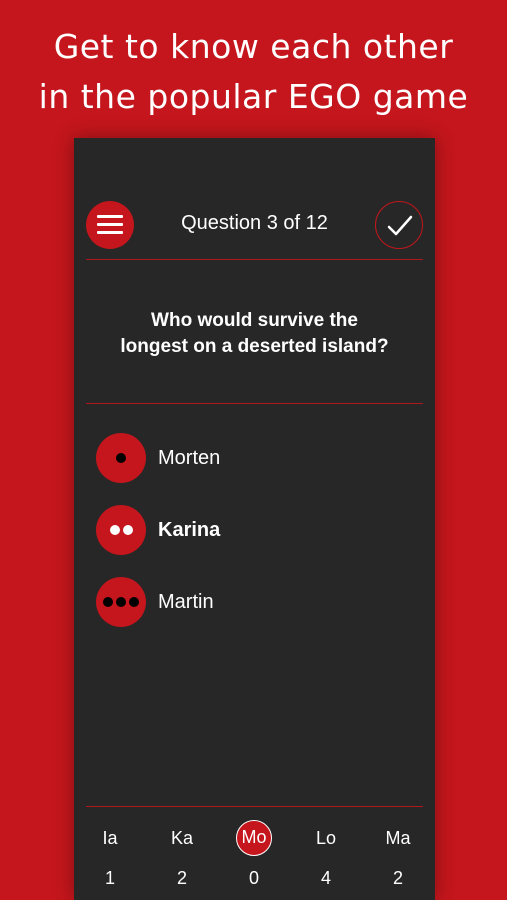 This screenshot has height=900, width=507. What do you see at coordinates (326, 838) in the screenshot?
I see `player-initials: Lo` at bounding box center [326, 838].